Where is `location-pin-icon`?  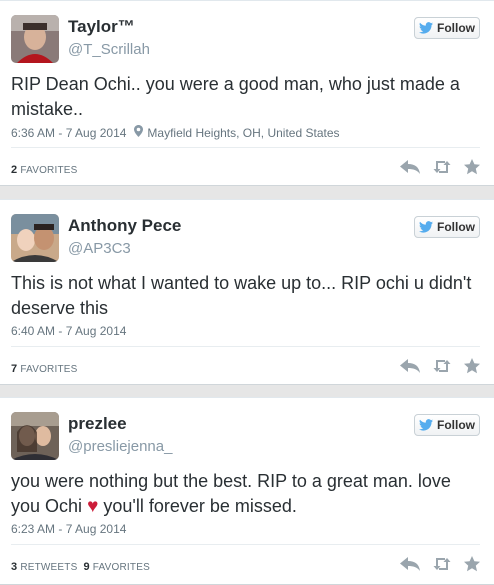 location-pin-icon is located at coordinates (139, 132).